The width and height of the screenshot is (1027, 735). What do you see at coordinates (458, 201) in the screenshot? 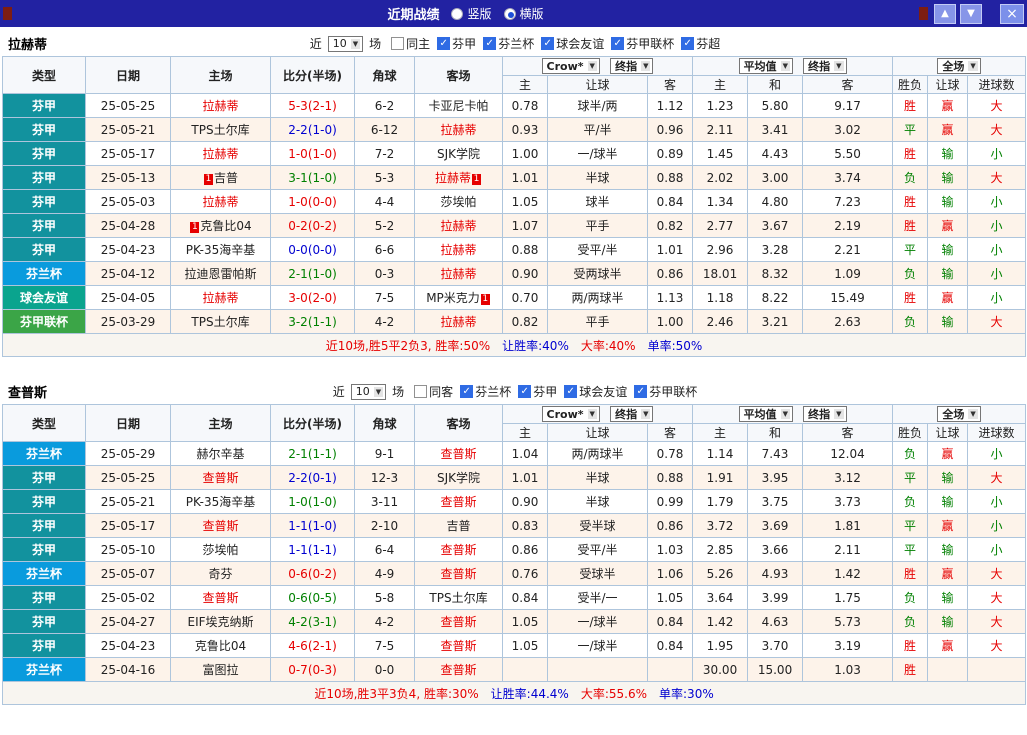
I see `away-team-link: 莎埃帕` at bounding box center [458, 201].